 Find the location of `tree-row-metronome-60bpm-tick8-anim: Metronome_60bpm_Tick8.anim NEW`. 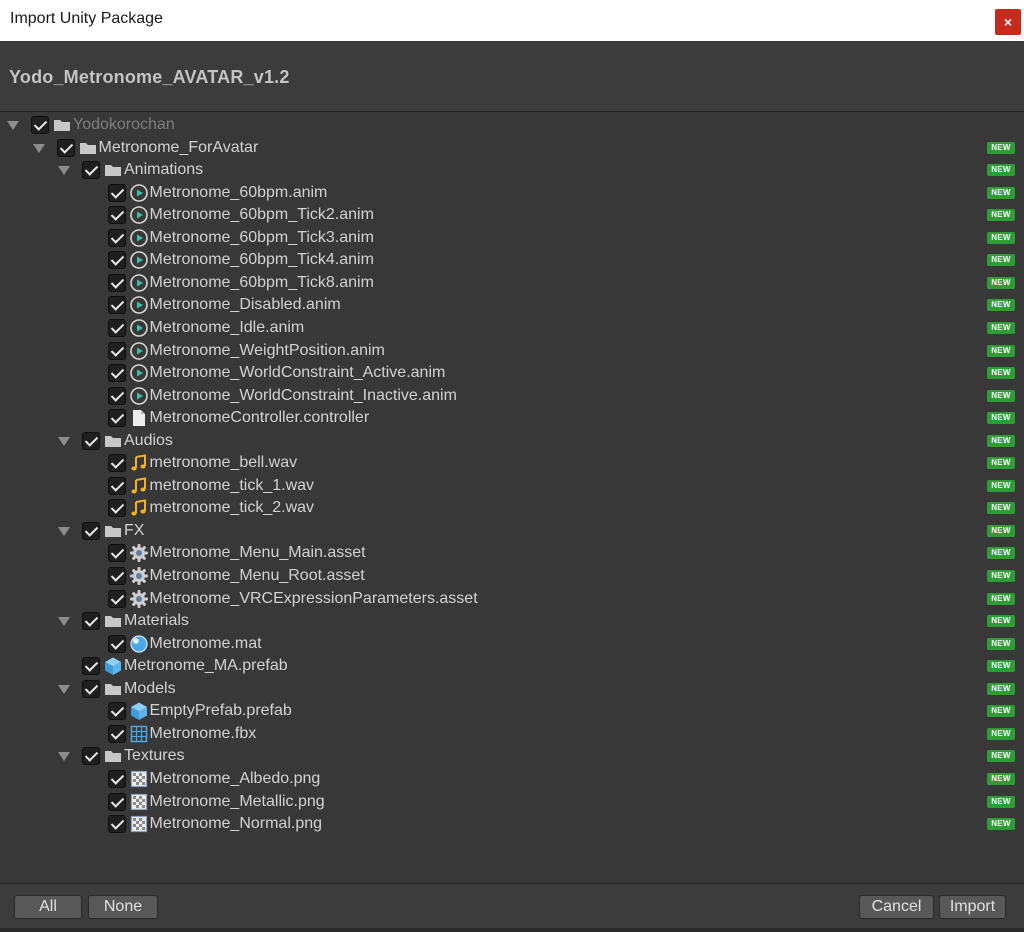

tree-row-metronome-60bpm-tick8-anim: Metronome_60bpm_Tick8.anim NEW is located at coordinates (512, 283).